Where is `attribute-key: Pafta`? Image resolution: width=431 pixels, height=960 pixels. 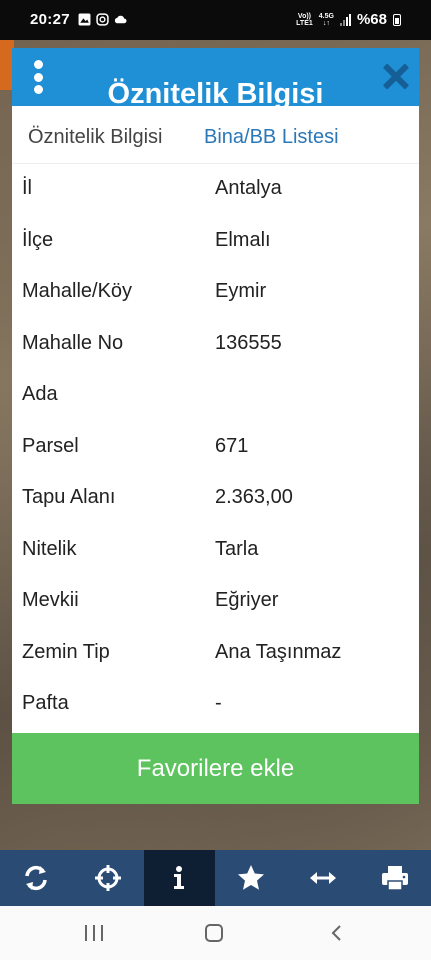 attribute-key: Pafta is located at coordinates (45, 703).